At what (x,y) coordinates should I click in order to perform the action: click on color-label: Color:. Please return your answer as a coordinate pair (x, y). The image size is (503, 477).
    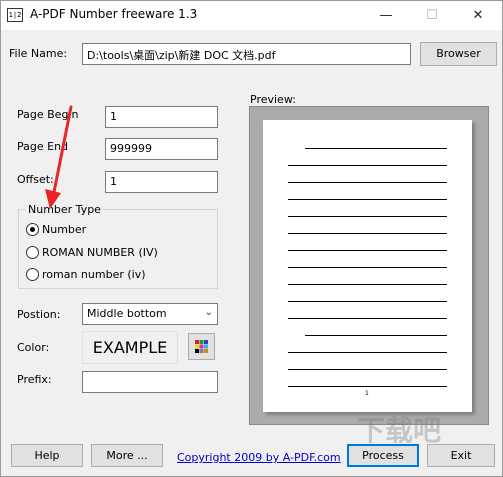
    Looking at the image, I should click on (33, 347).